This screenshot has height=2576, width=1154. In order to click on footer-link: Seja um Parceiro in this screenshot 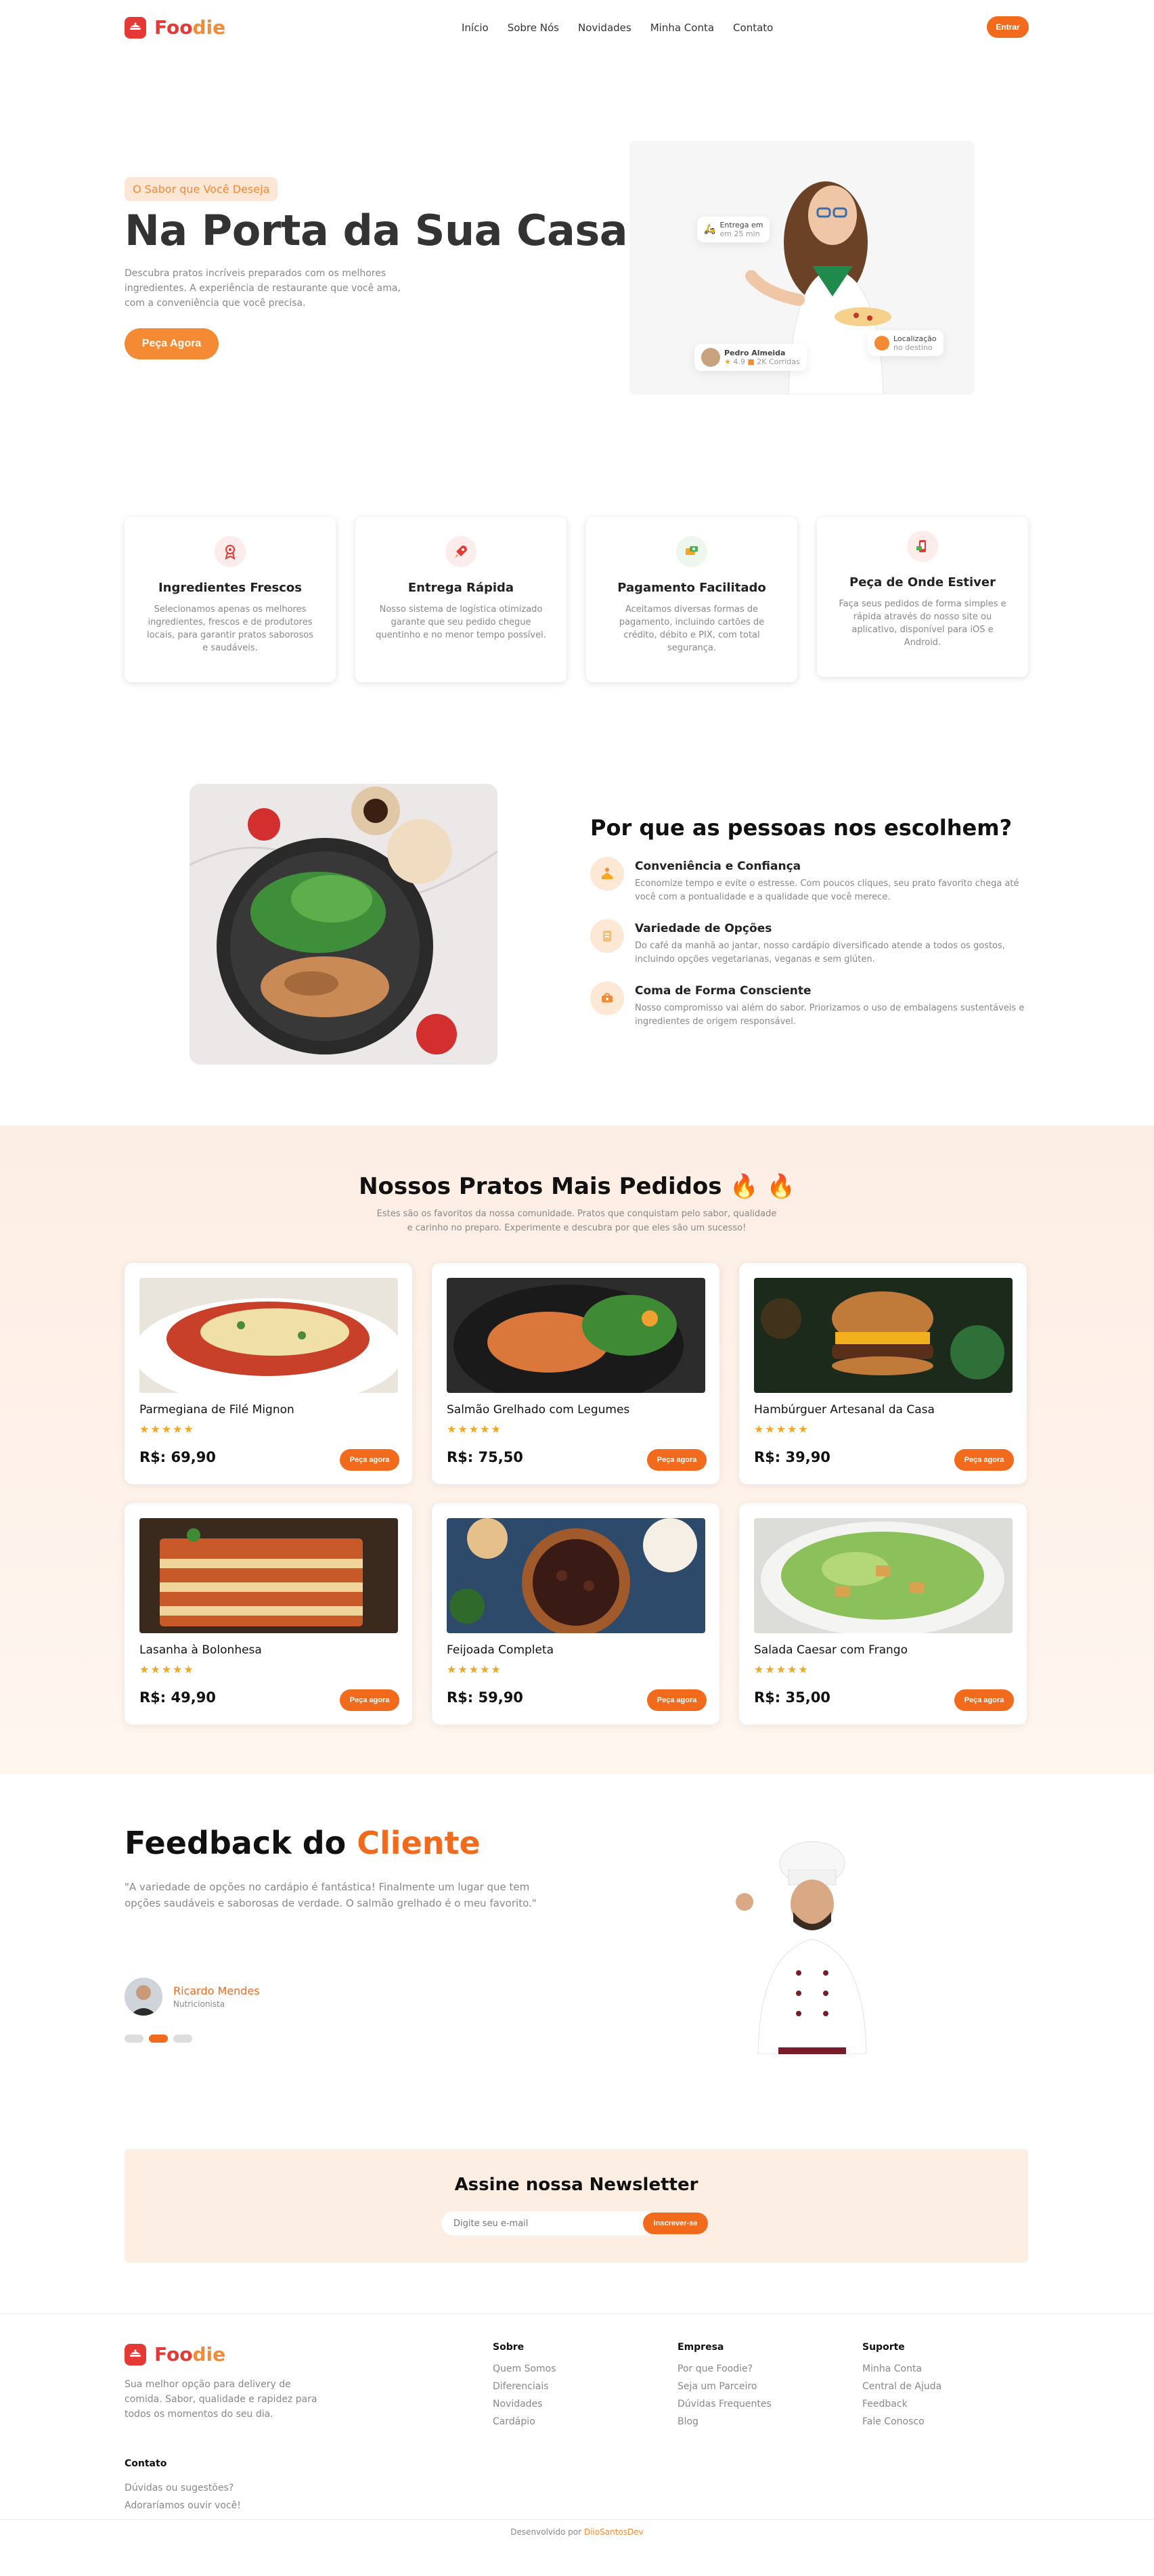, I will do `click(725, 2386)`.